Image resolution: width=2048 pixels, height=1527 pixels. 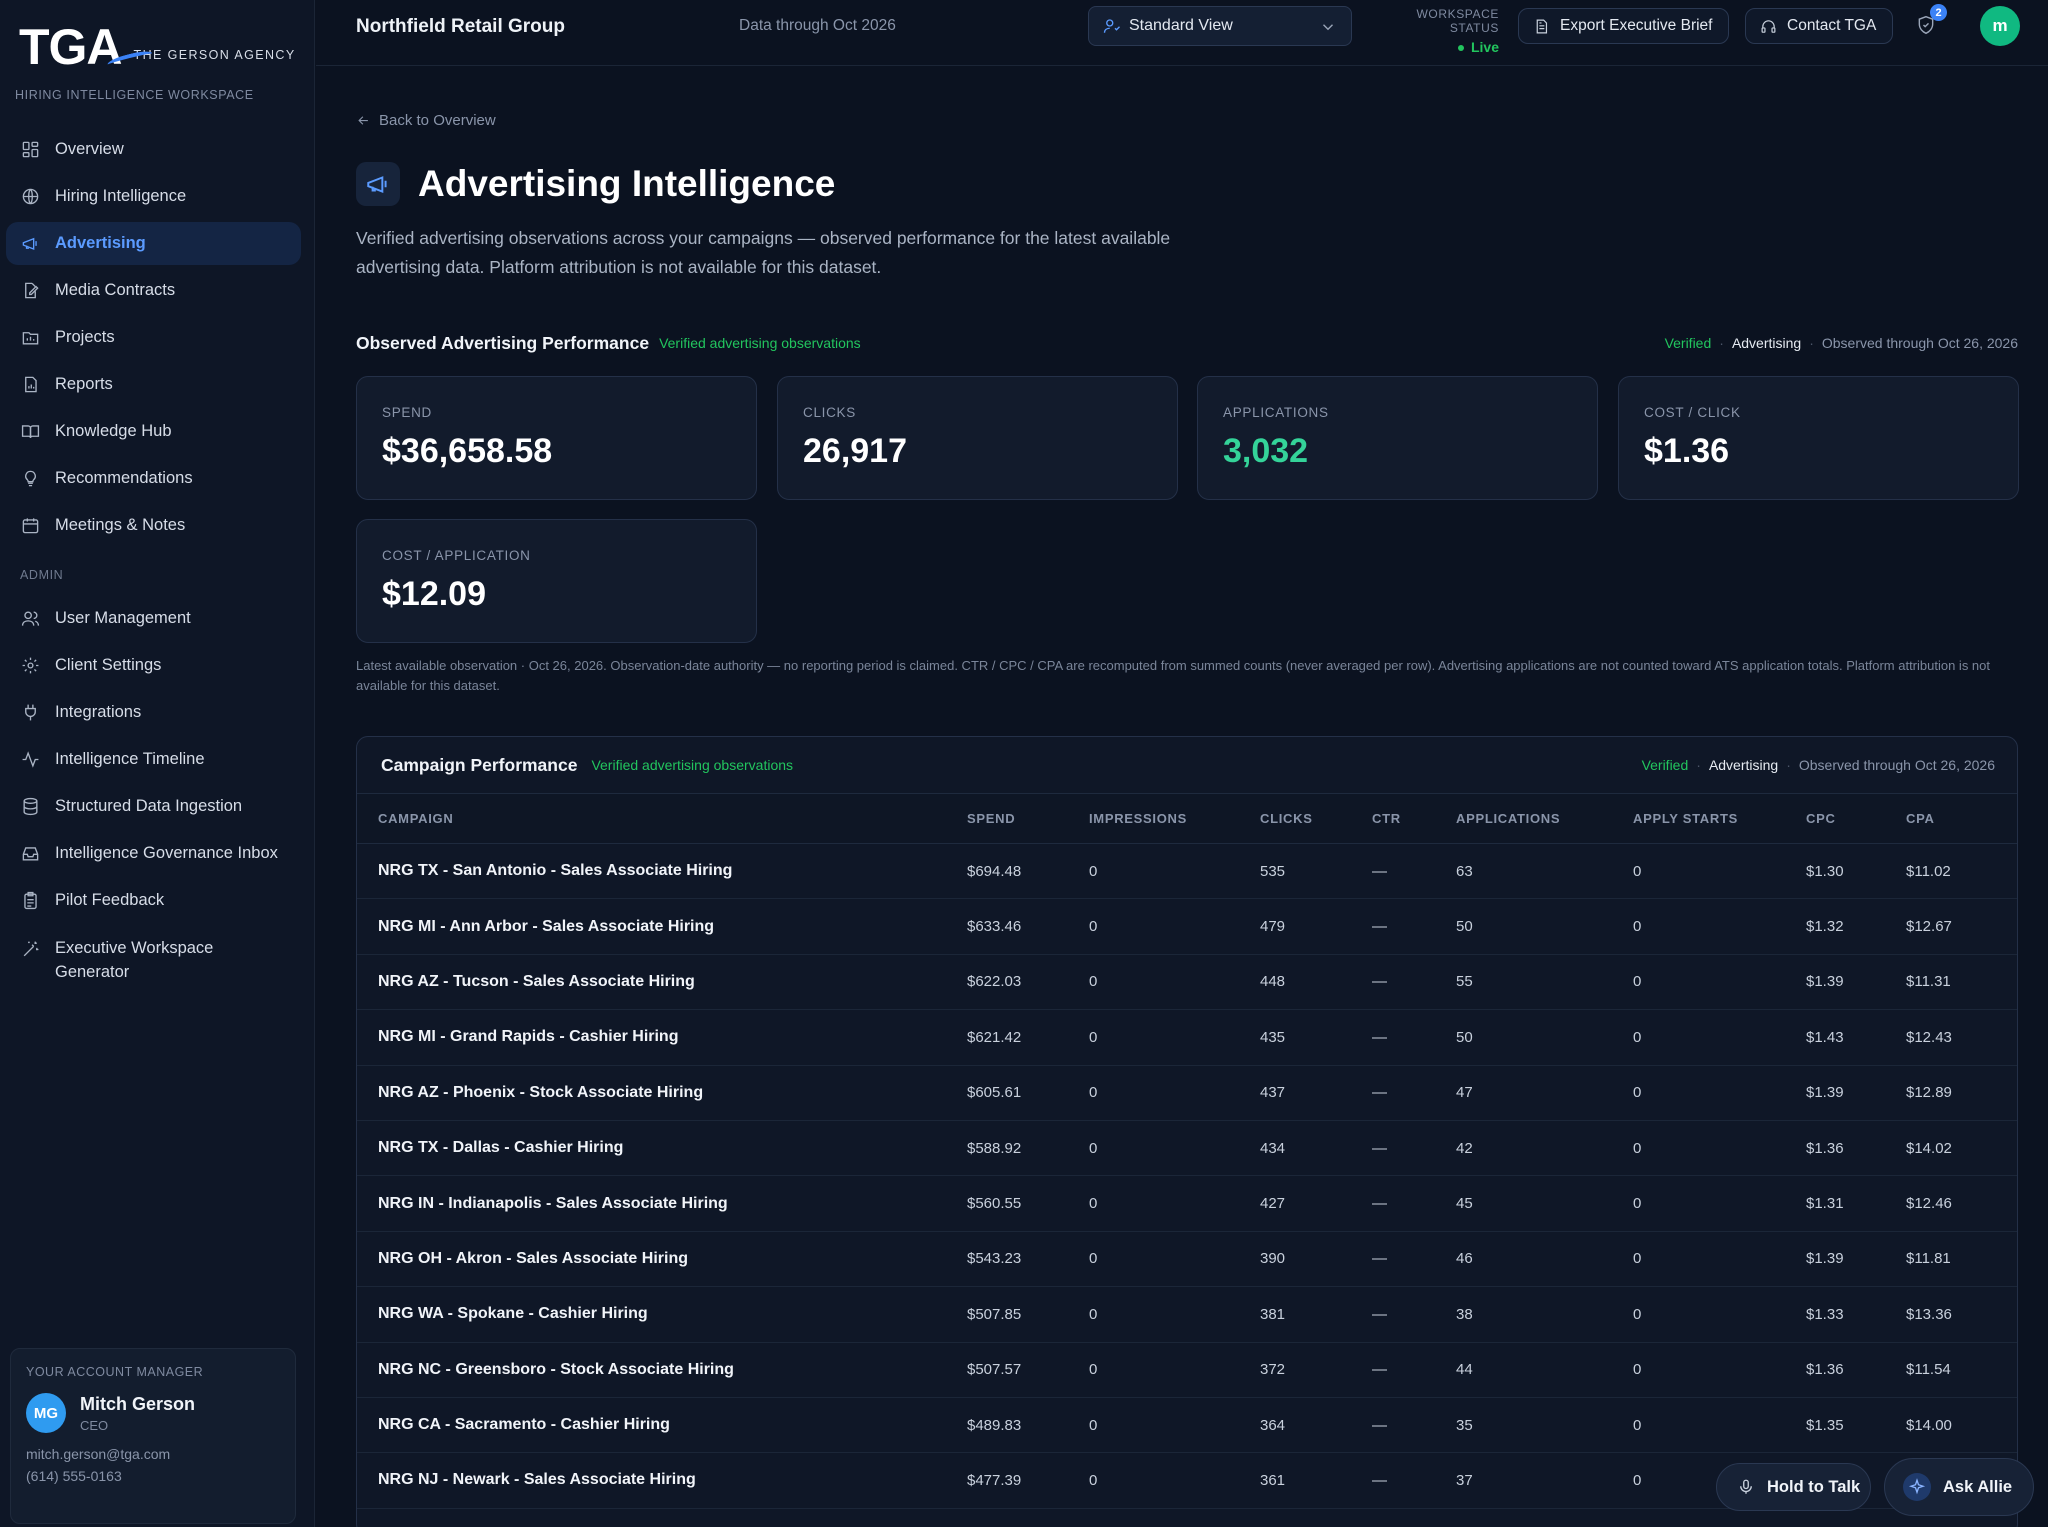 I want to click on cell-spend: $633.46, so click(x=1028, y=926).